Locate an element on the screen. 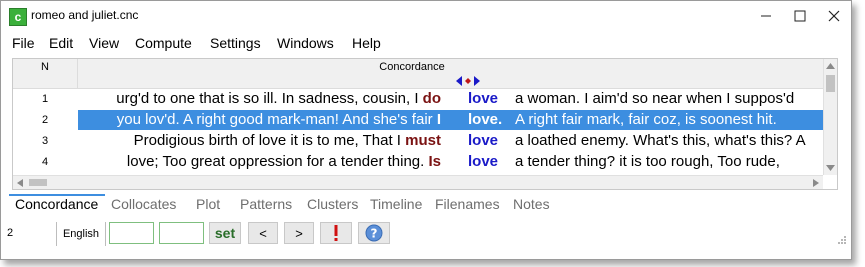 This screenshot has width=865, height=267. vertical-scroll-thumb is located at coordinates (830, 83).